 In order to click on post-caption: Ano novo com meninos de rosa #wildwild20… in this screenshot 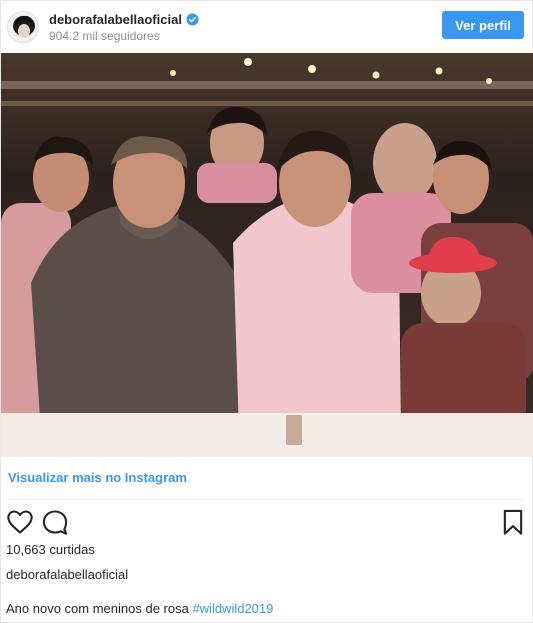, I will do `click(139, 608)`.